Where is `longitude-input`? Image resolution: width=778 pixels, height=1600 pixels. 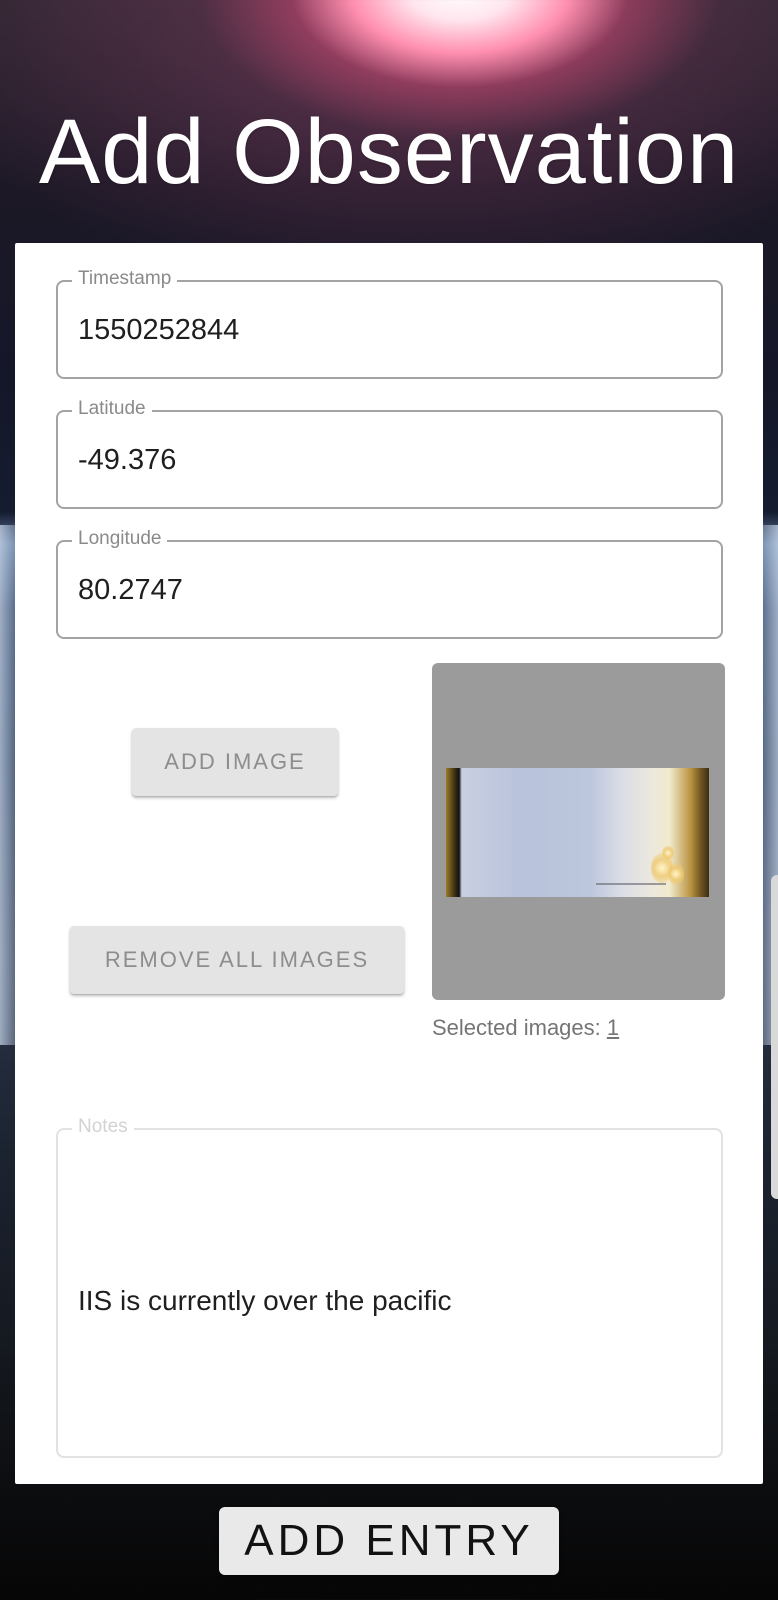
longitude-input is located at coordinates (388, 590).